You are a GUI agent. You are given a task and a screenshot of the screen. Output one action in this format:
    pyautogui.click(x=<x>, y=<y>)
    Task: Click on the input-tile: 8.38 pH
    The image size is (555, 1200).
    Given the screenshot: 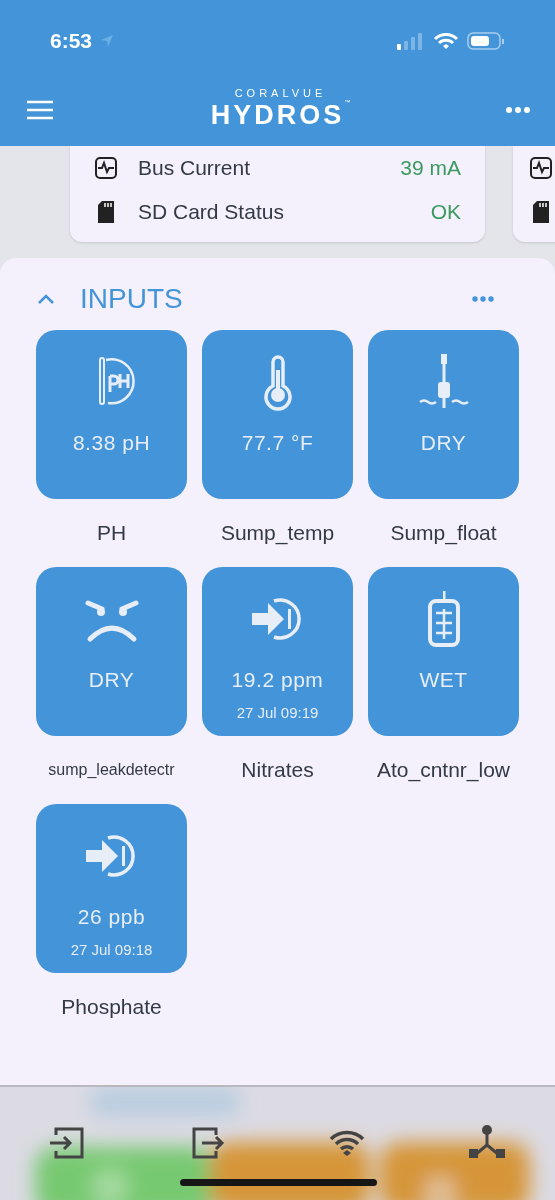 What is the action you would take?
    pyautogui.click(x=111, y=414)
    